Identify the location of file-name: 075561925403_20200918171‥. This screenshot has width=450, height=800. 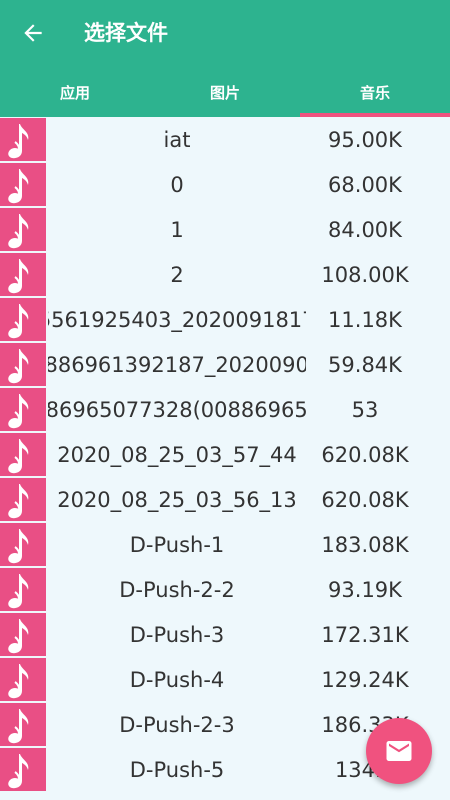
(177, 319).